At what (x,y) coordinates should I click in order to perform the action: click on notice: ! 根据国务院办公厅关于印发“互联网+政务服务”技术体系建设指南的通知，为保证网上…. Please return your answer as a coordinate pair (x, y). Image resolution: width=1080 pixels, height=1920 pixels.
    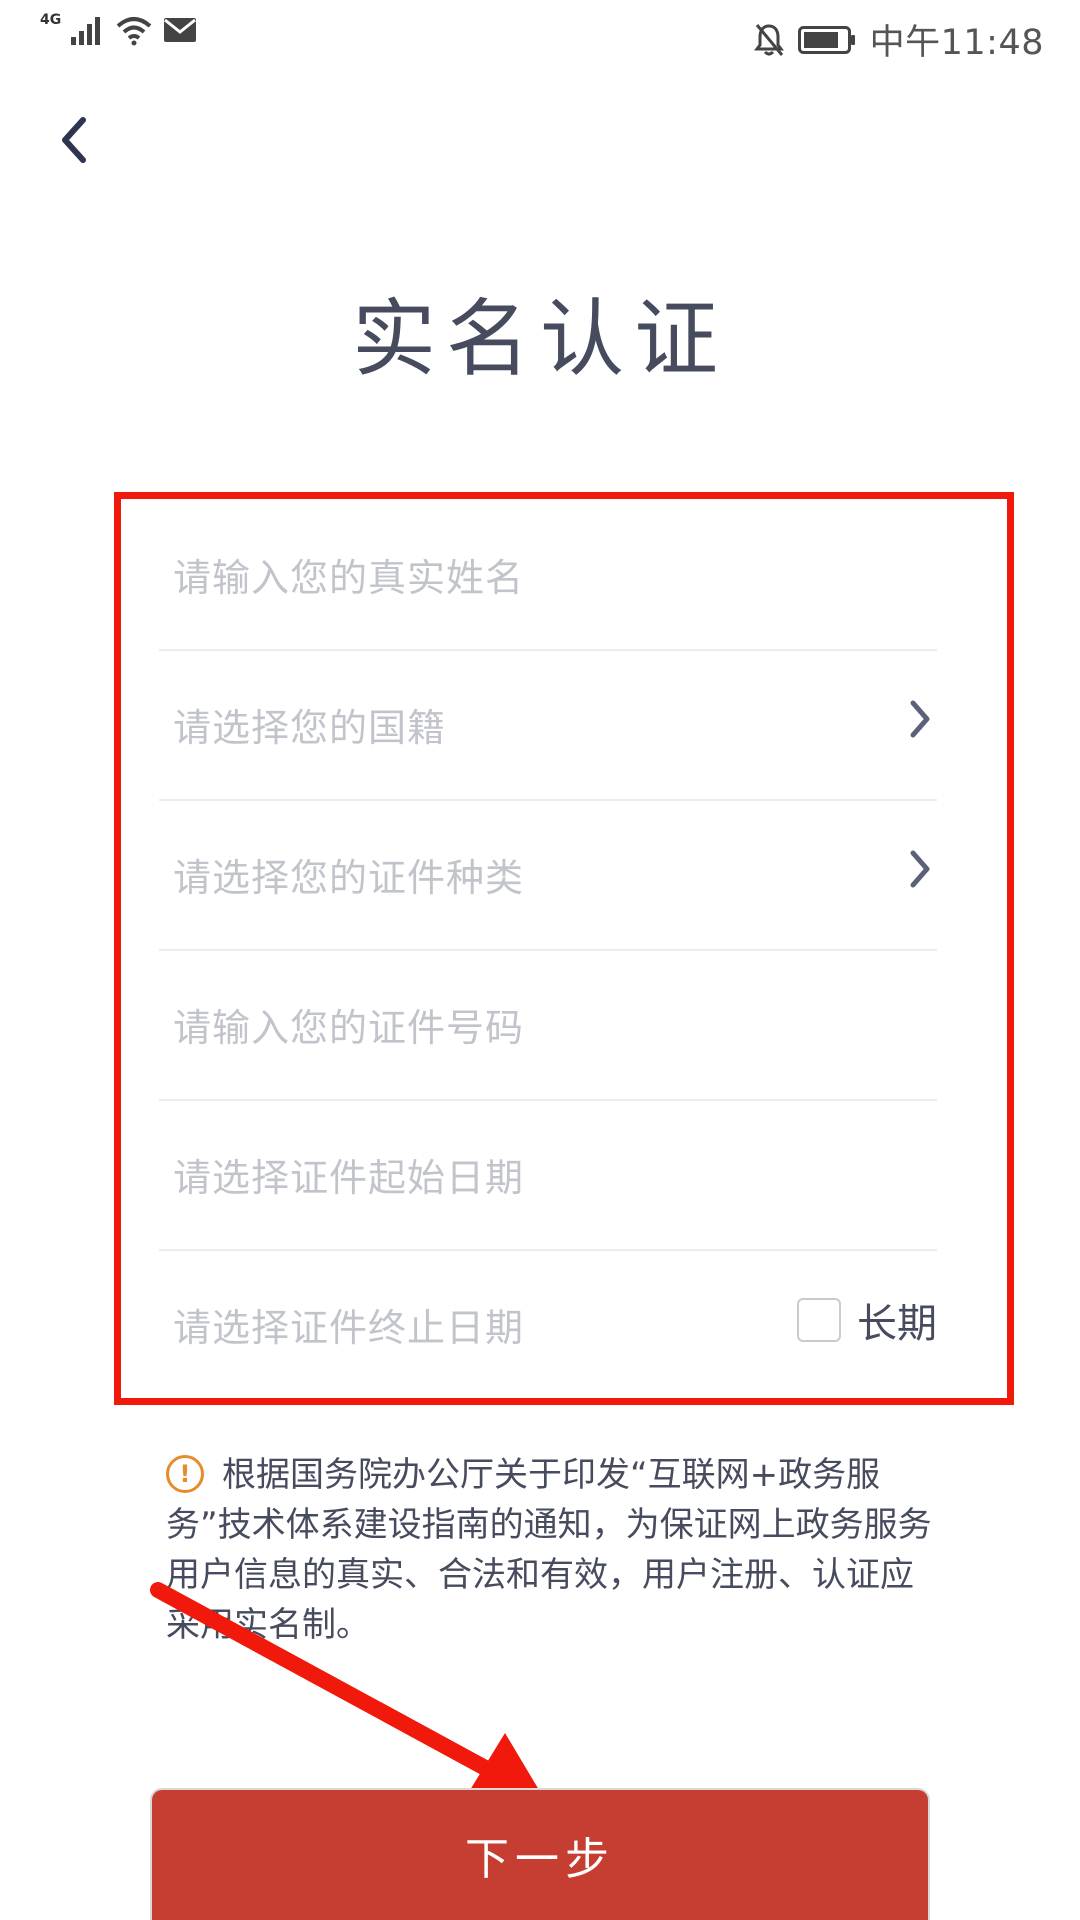
    Looking at the image, I should click on (556, 1550).